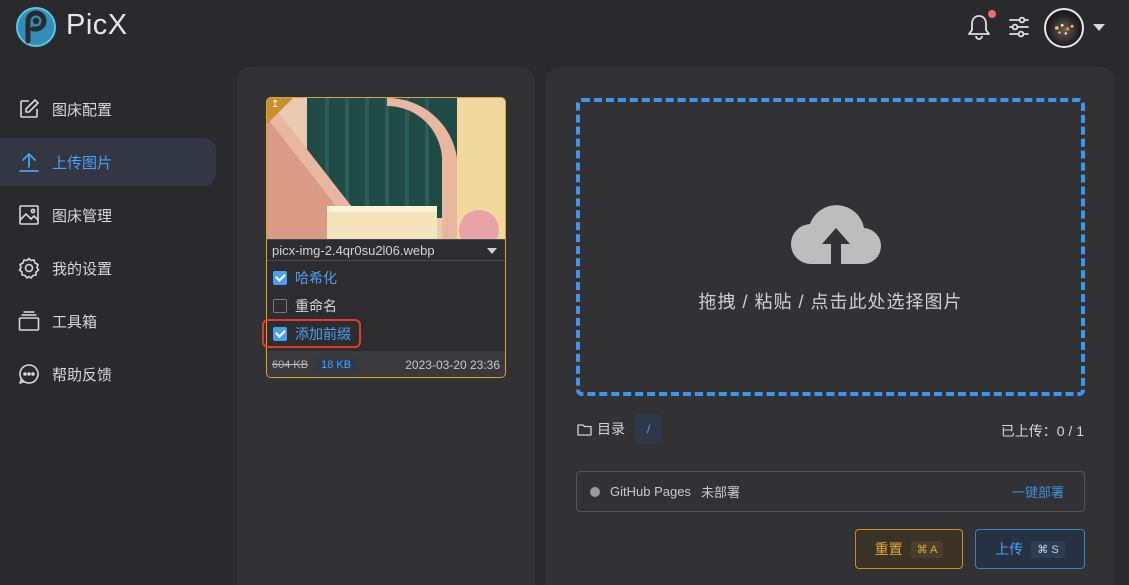  What do you see at coordinates (316, 306) in the screenshot?
I see `option-label: 重命名` at bounding box center [316, 306].